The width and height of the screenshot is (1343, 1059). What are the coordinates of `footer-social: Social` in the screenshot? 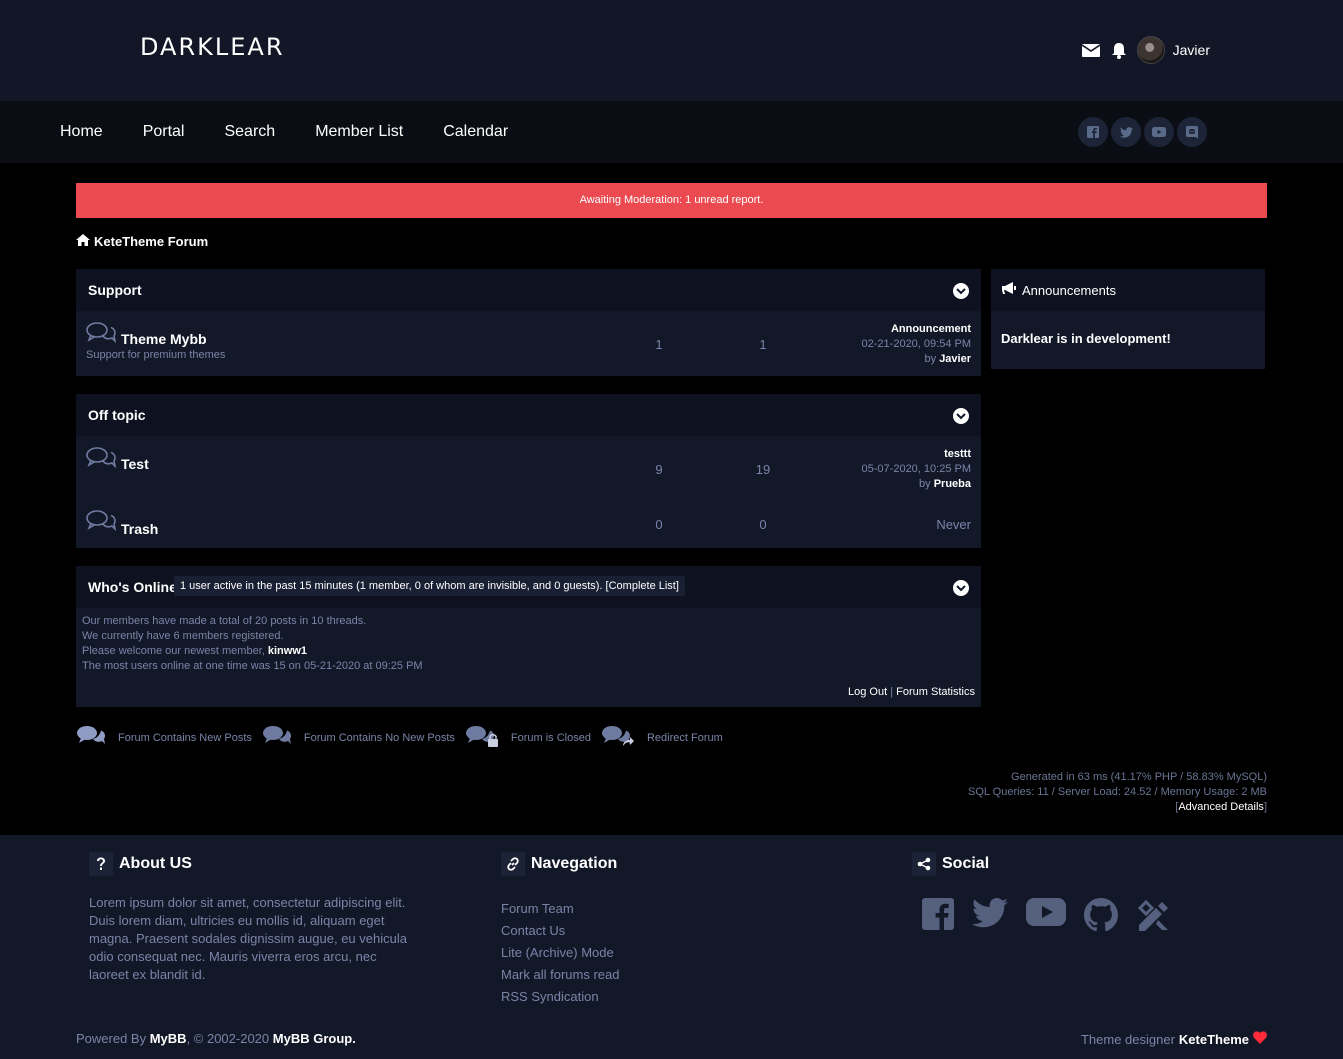 It's located at (1042, 894).